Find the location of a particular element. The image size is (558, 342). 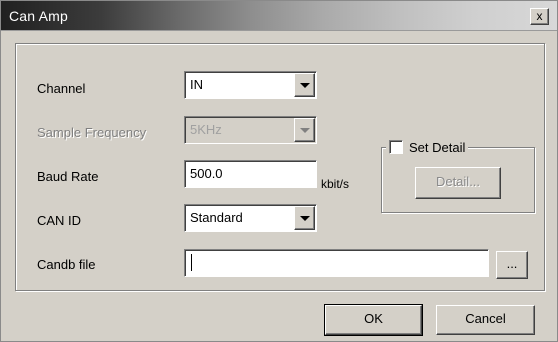

window-title: Can Amp is located at coordinates (38, 16).